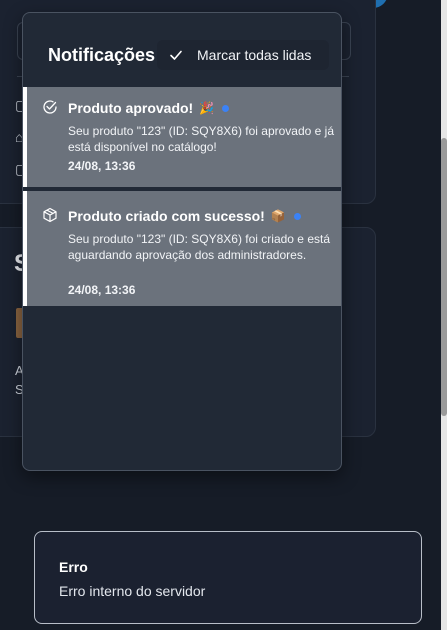  I want to click on scrollbar-thumb, so click(444, 277).